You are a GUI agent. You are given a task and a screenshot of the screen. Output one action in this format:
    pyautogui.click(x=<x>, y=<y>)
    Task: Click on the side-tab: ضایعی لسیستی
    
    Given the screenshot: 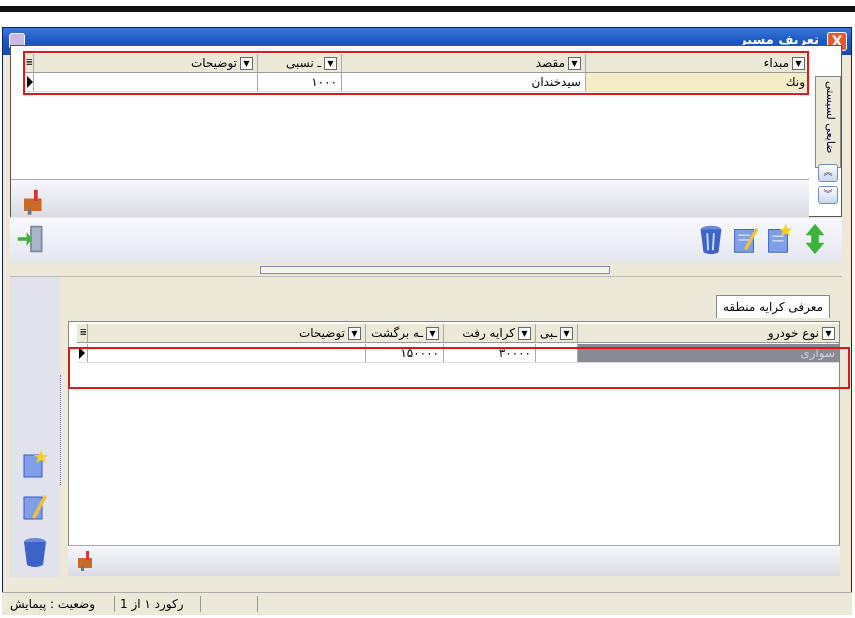 What is the action you would take?
    pyautogui.click(x=828, y=122)
    